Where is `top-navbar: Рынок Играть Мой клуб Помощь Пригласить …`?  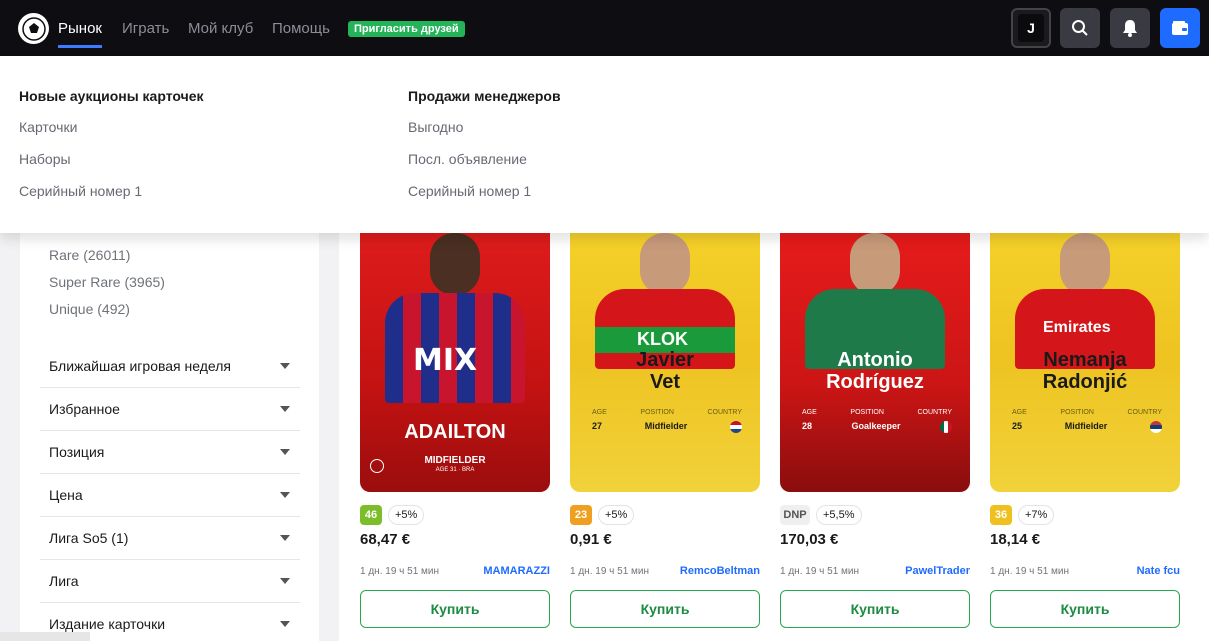 top-navbar: Рынок Играть Мой клуб Помощь Пригласить … is located at coordinates (604, 28).